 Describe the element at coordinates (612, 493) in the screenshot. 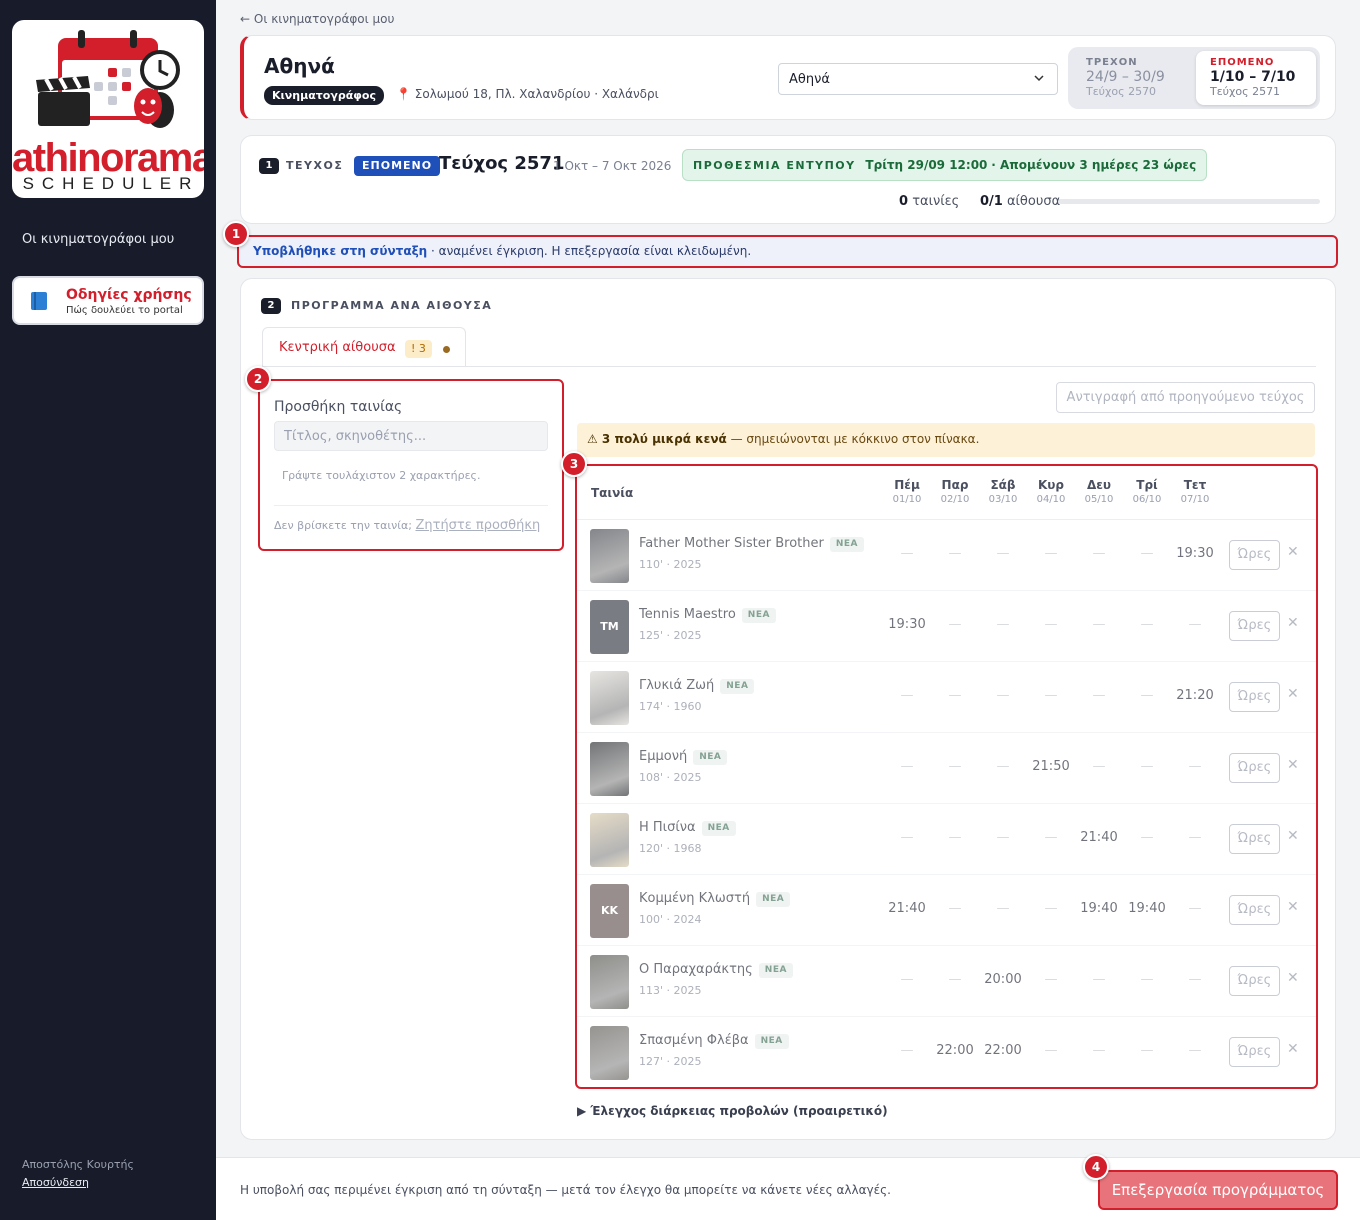

I see `column-header-film: Ταινία` at that location.